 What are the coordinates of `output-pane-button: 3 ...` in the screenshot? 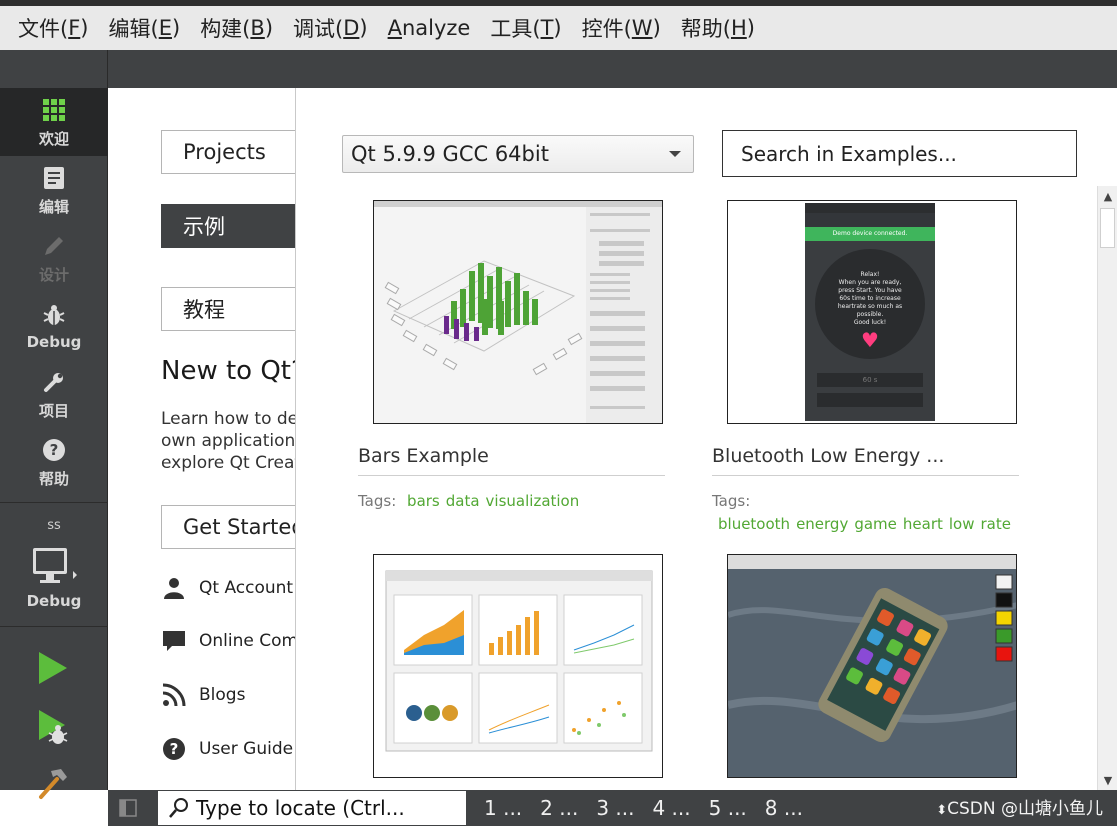 It's located at (615, 808).